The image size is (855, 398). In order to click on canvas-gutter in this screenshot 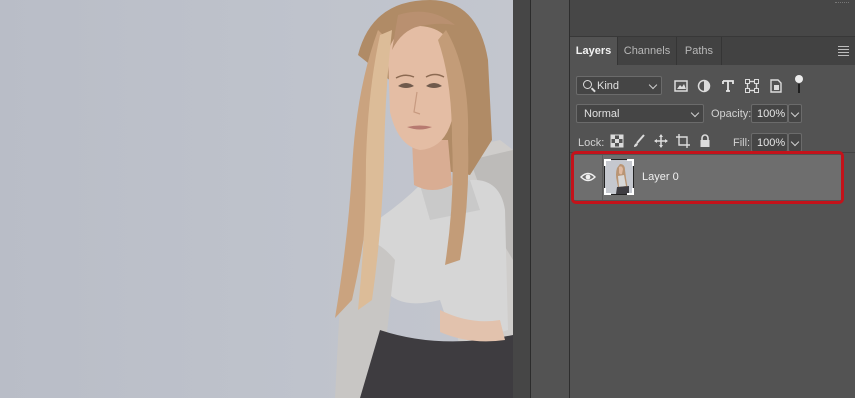, I will do `click(521, 199)`.